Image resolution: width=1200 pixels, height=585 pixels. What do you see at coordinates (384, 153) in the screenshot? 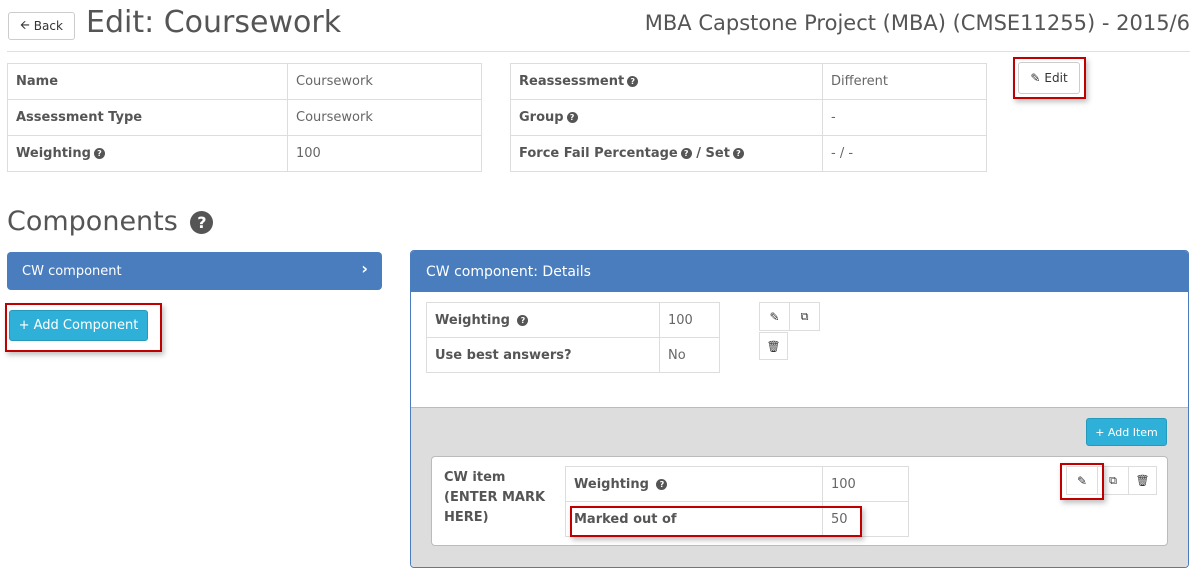
I see `weighting-value: 100` at bounding box center [384, 153].